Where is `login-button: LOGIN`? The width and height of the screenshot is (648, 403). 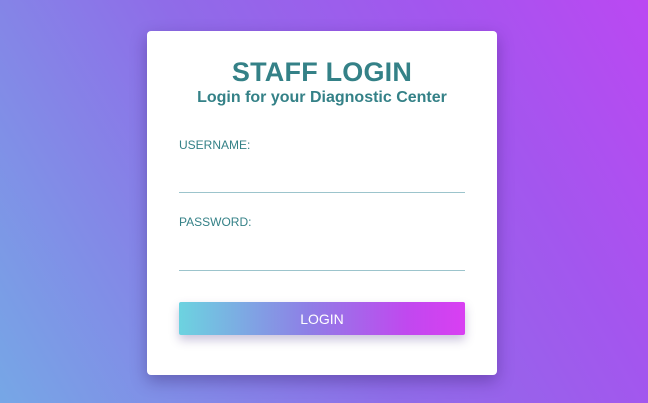 login-button: LOGIN is located at coordinates (322, 318).